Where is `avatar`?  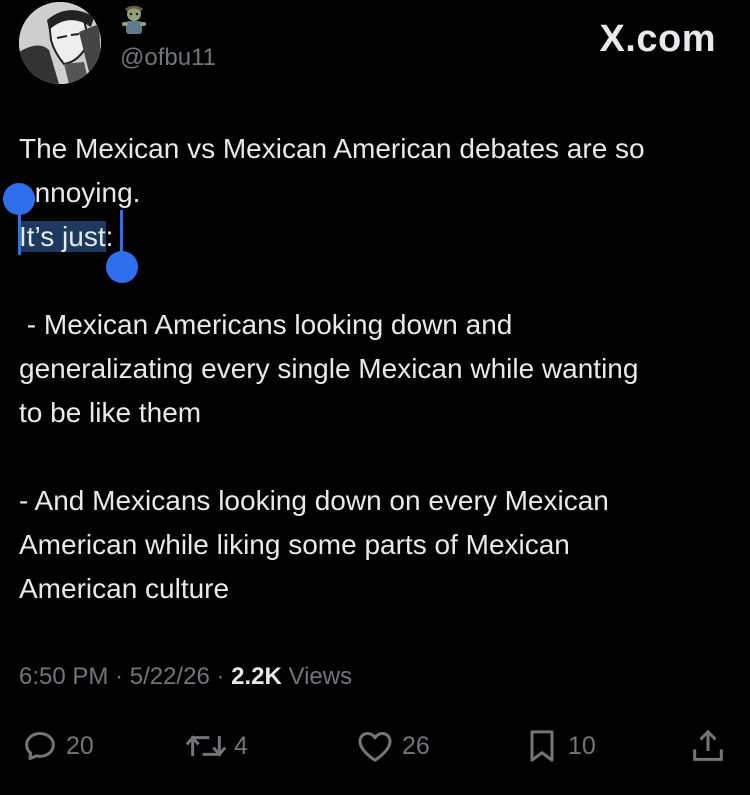
avatar is located at coordinates (60, 43).